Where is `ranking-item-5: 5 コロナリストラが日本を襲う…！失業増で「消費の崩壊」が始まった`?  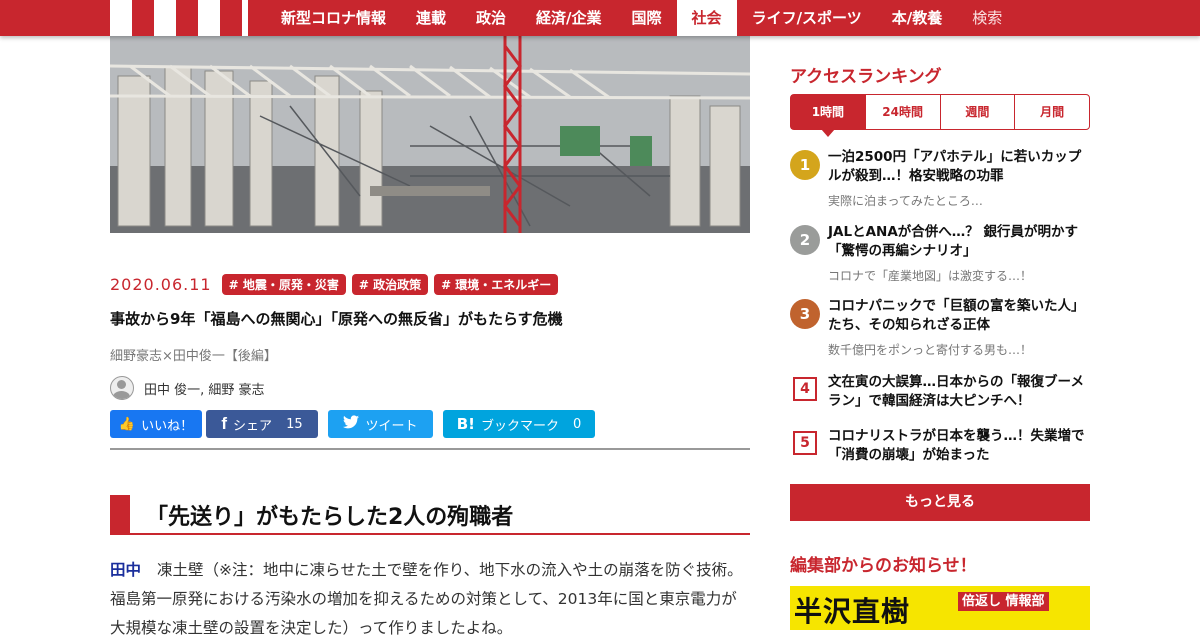 ranking-item-5: 5 コロナリストラが日本を襲う…！失業増で「消費の崩壊」が始まった is located at coordinates (940, 448).